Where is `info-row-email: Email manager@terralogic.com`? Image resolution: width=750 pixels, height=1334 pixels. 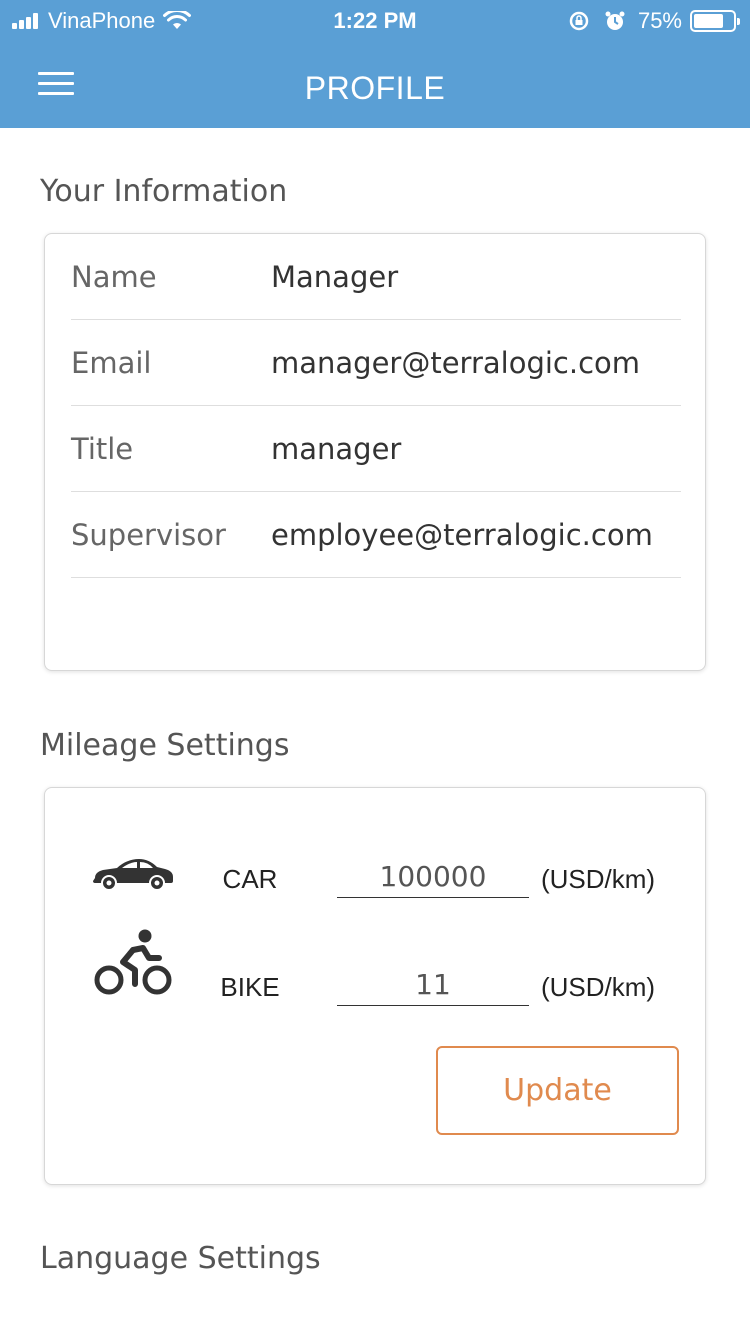
info-row-email: Email manager@terralogic.com is located at coordinates (376, 363).